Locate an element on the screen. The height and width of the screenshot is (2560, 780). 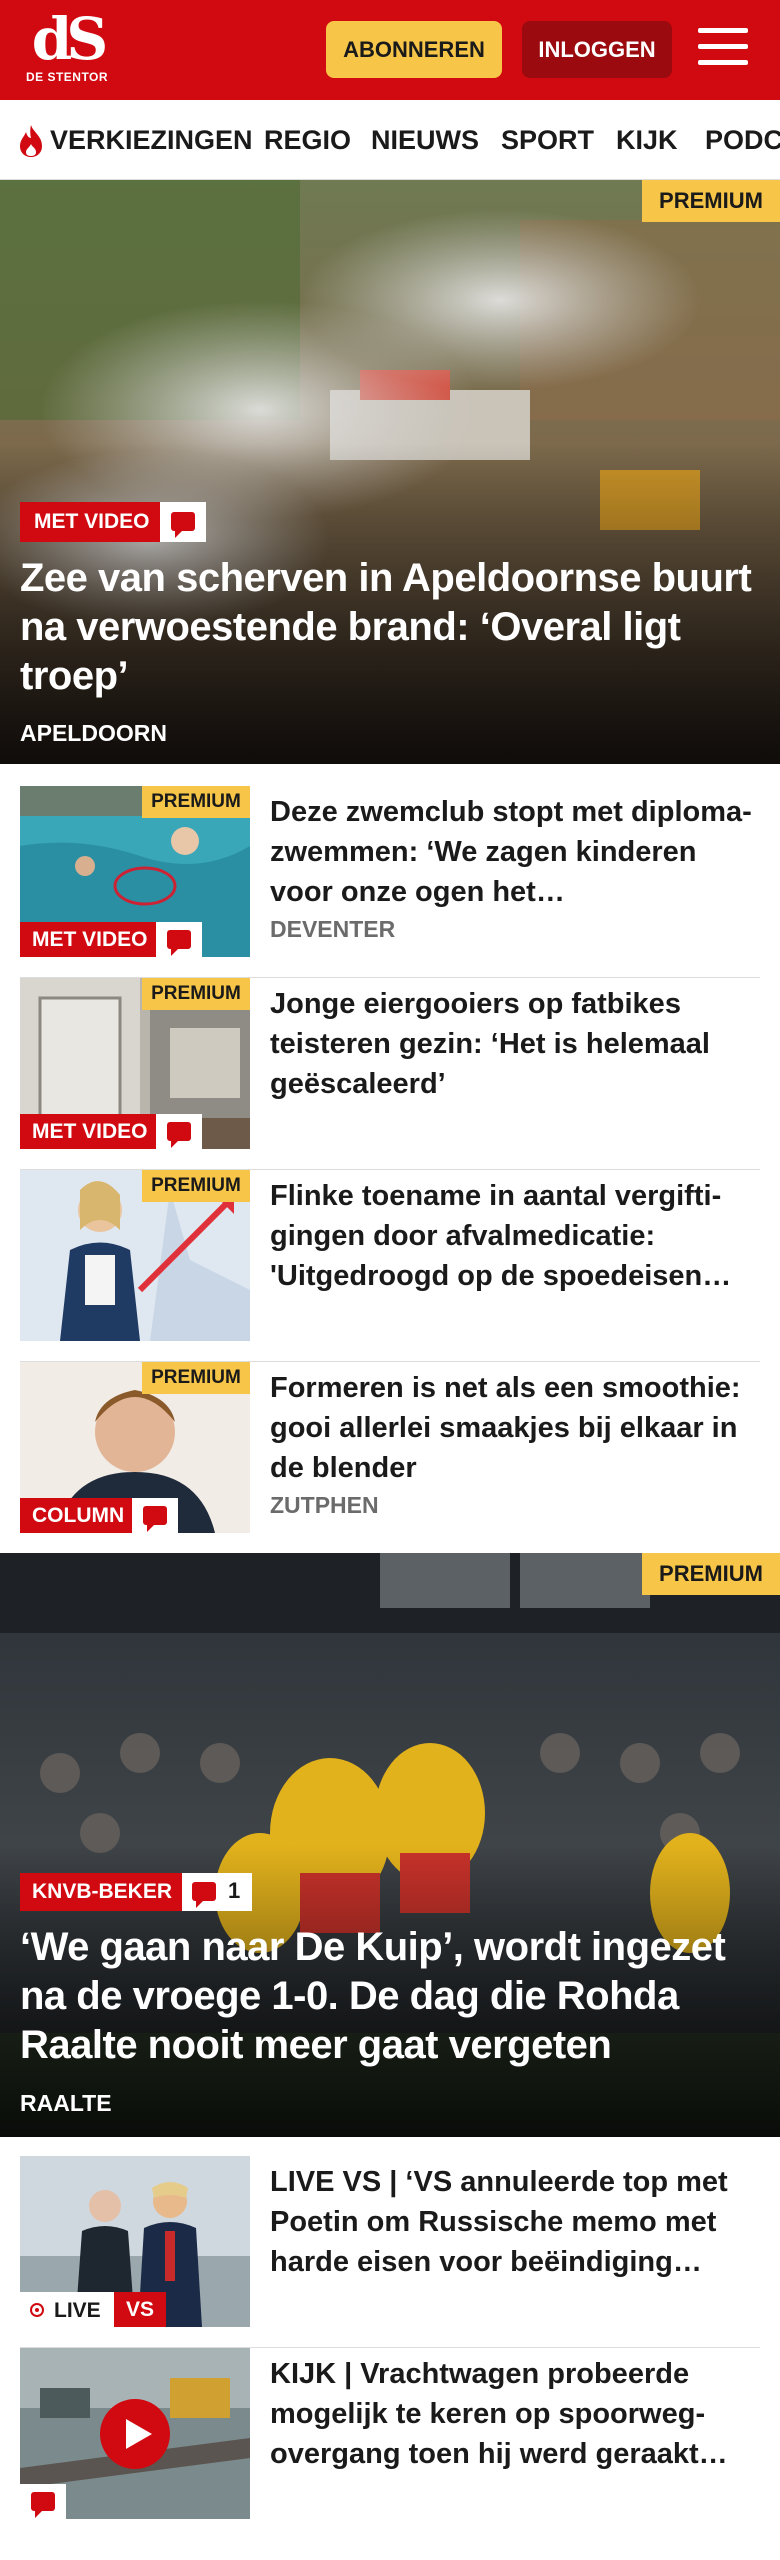
site-header: dS DE STENTOR ABONNEREN INLOGGEN is located at coordinates (390, 50).